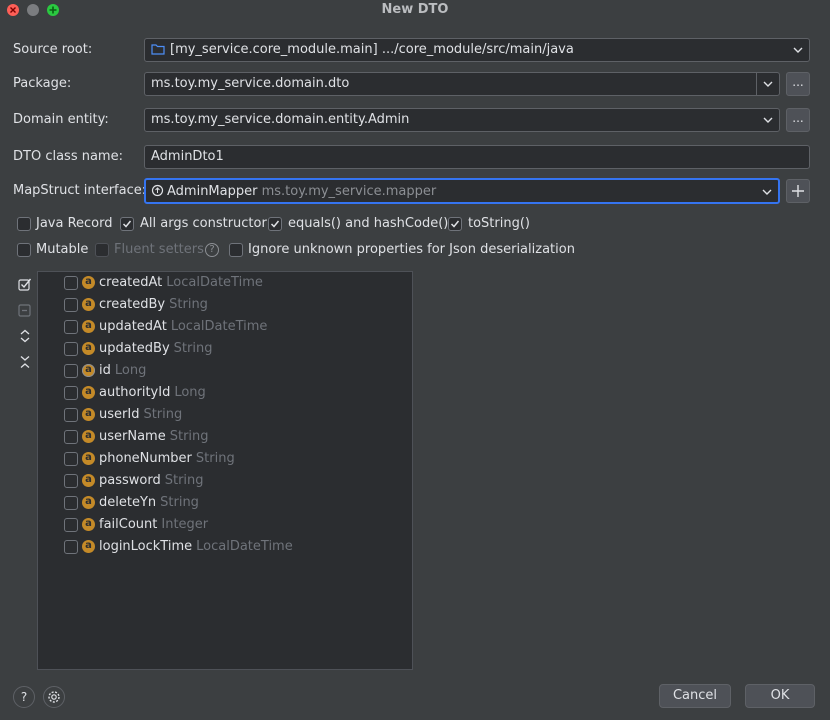 Image resolution: width=830 pixels, height=720 pixels. Describe the element at coordinates (146, 546) in the screenshot. I see `field-name: loginLockTime` at that location.